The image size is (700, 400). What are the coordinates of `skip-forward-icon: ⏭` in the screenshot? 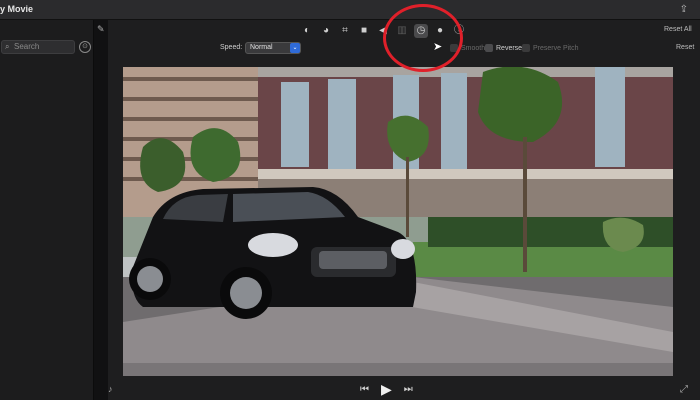 It's located at (408, 389).